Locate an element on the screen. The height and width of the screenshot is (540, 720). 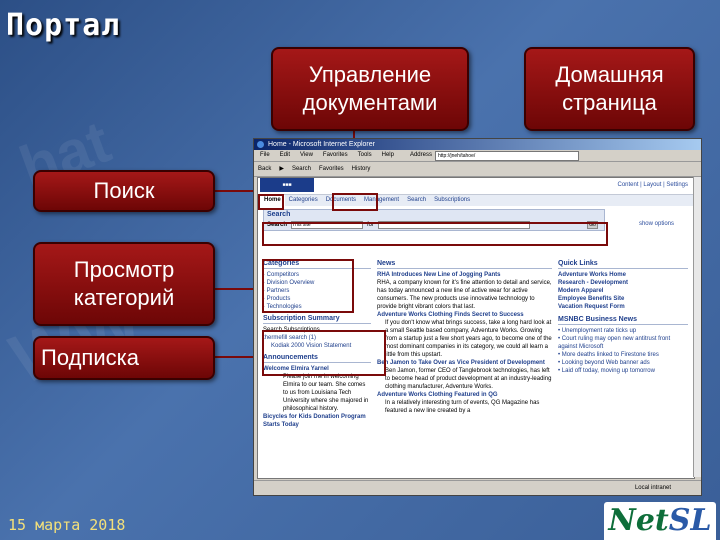
callout-label: Поиск is located at coordinates (124, 190).